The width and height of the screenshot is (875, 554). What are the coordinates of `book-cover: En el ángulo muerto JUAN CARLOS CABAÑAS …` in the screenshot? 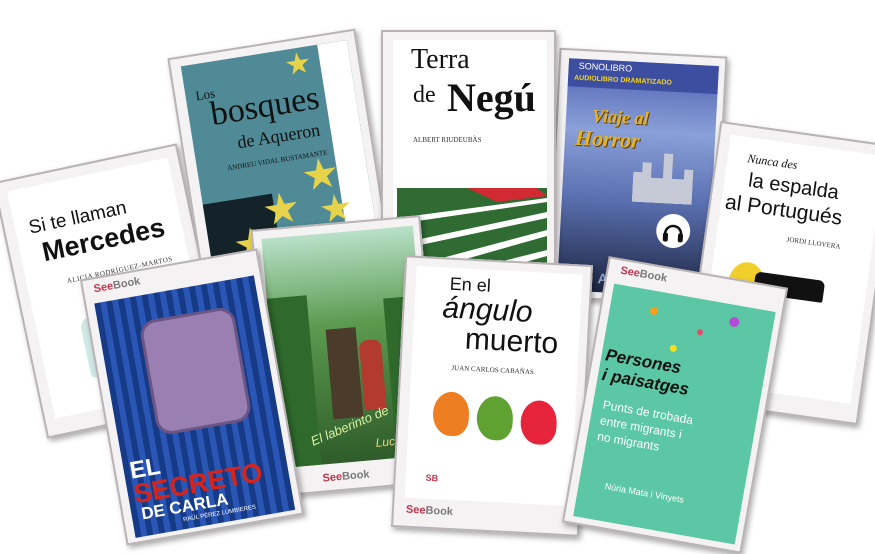 It's located at (493, 386).